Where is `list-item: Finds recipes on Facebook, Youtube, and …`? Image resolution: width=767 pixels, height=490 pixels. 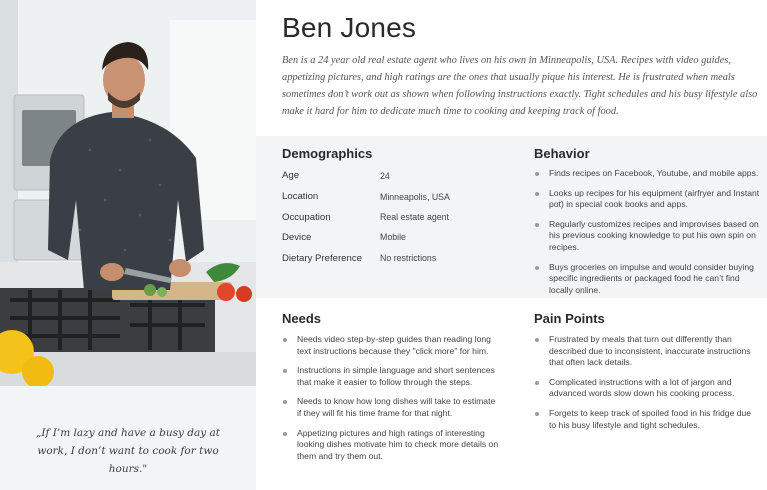 list-item: Finds recipes on Facebook, Youtube, and … is located at coordinates (647, 174).